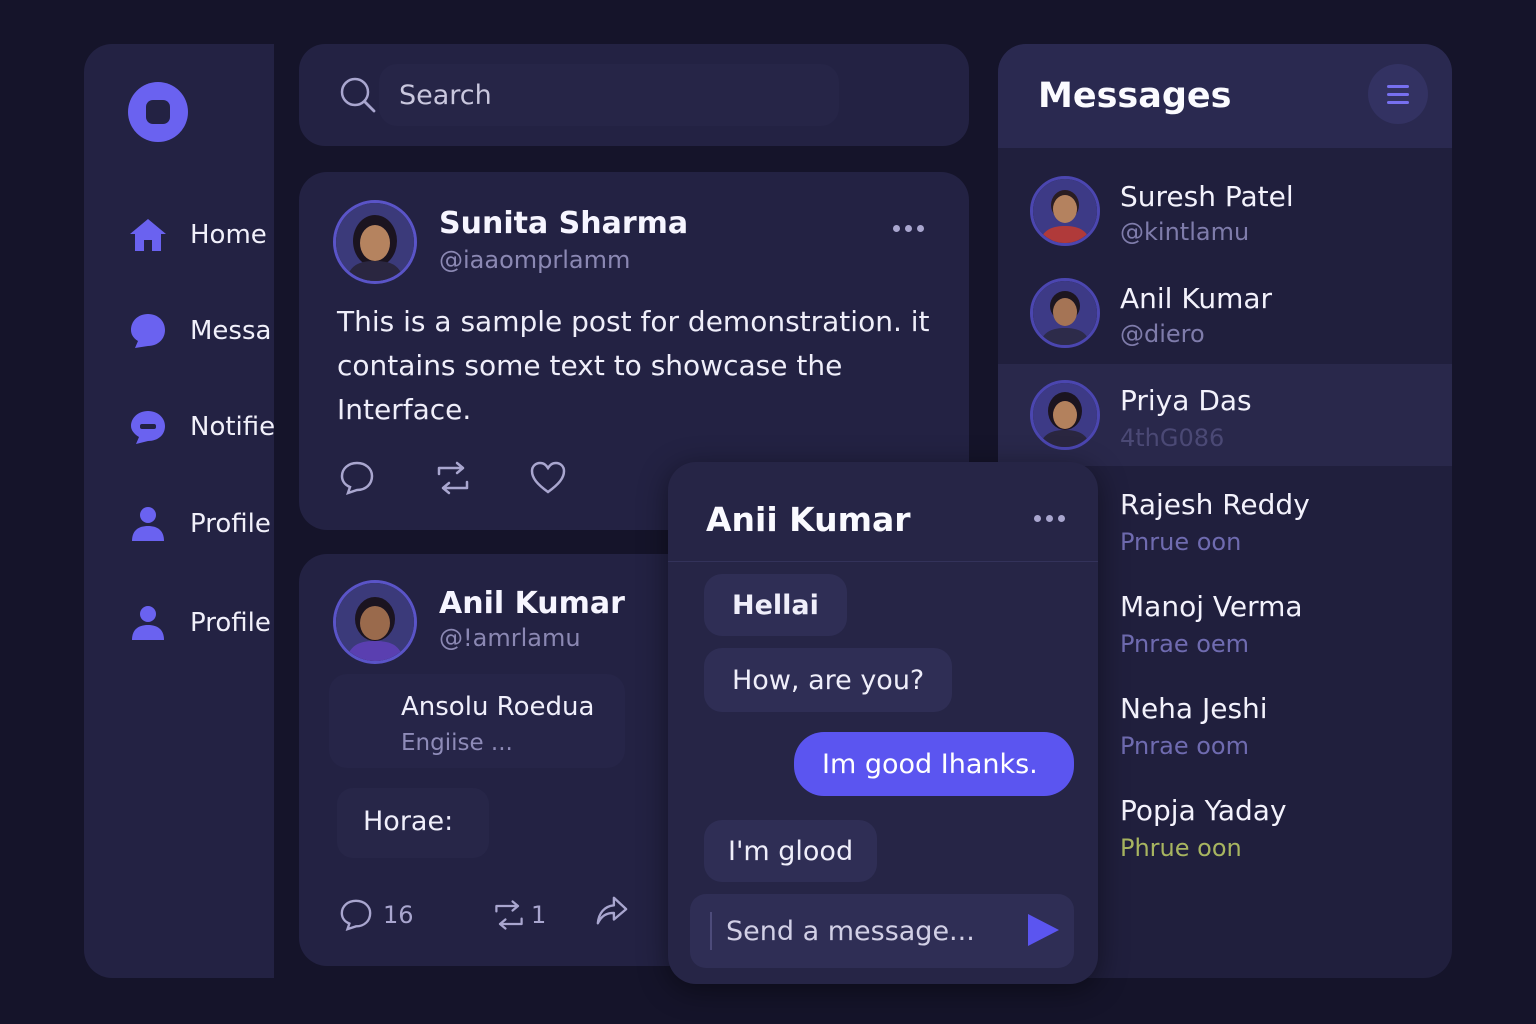 Image resolution: width=1536 pixels, height=1024 pixels. Describe the element at coordinates (1211, 606) in the screenshot. I see `contact-name: Manoj Verma` at that location.